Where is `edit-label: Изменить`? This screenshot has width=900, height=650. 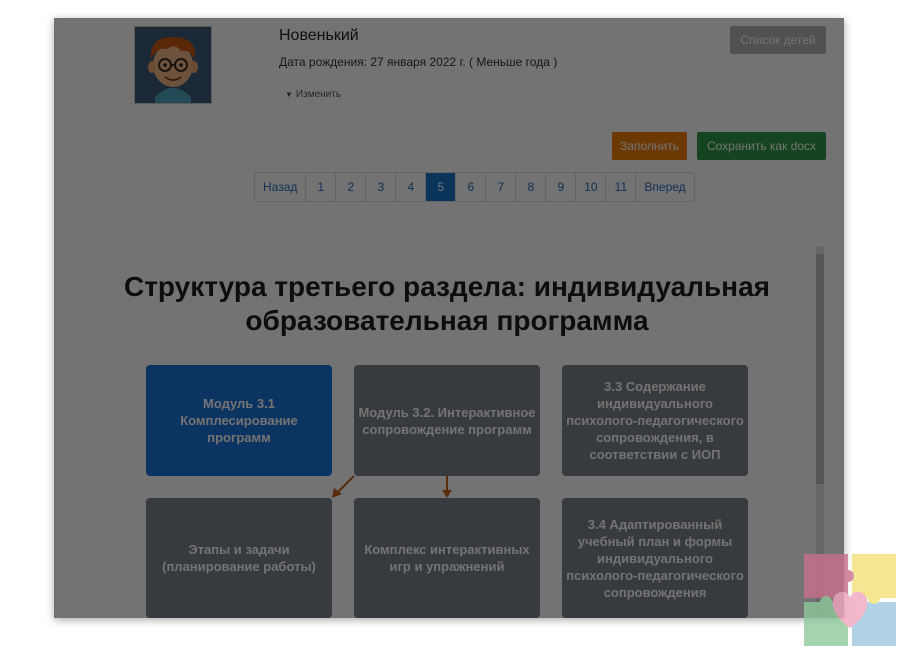 edit-label: Изменить is located at coordinates (318, 94).